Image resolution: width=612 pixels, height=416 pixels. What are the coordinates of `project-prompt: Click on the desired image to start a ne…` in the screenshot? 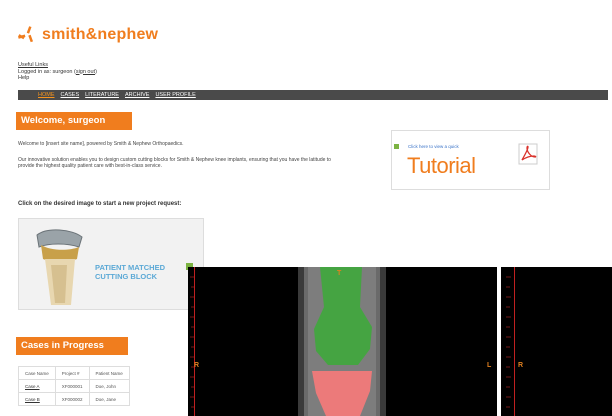 It's located at (100, 204).